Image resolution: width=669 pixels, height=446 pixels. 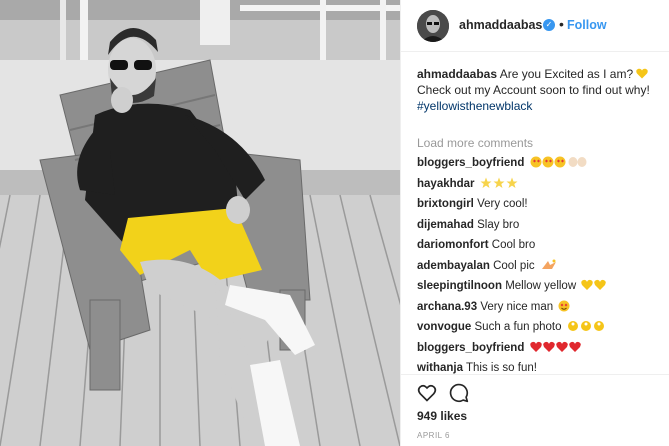 What do you see at coordinates (474, 106) in the screenshot?
I see `caption-hashtag: #yellowisthenewblack` at bounding box center [474, 106].